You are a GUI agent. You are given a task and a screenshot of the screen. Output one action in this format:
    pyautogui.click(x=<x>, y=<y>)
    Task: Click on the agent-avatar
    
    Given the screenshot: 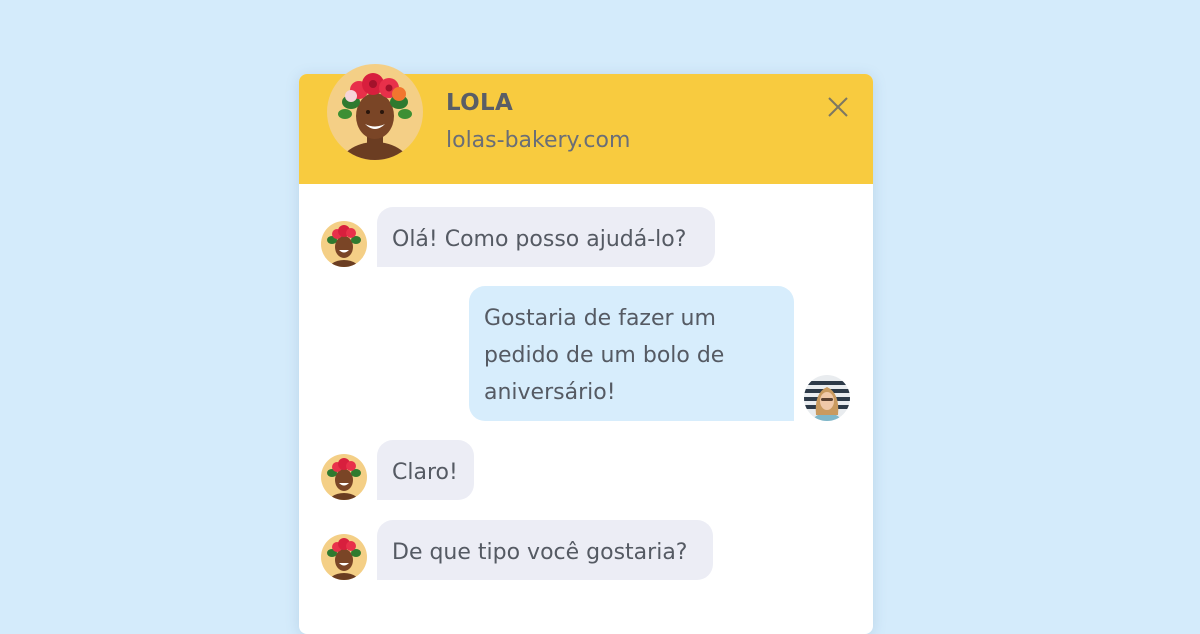 What is the action you would take?
    pyautogui.click(x=375, y=112)
    